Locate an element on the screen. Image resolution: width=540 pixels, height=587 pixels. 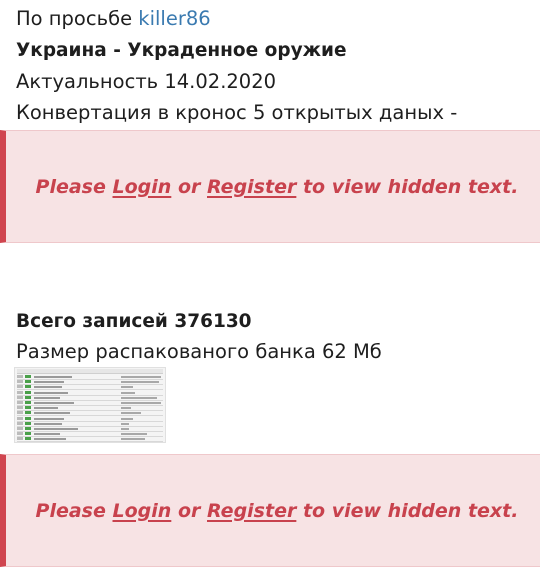
hidden-please: Please is located at coordinates (70, 186).